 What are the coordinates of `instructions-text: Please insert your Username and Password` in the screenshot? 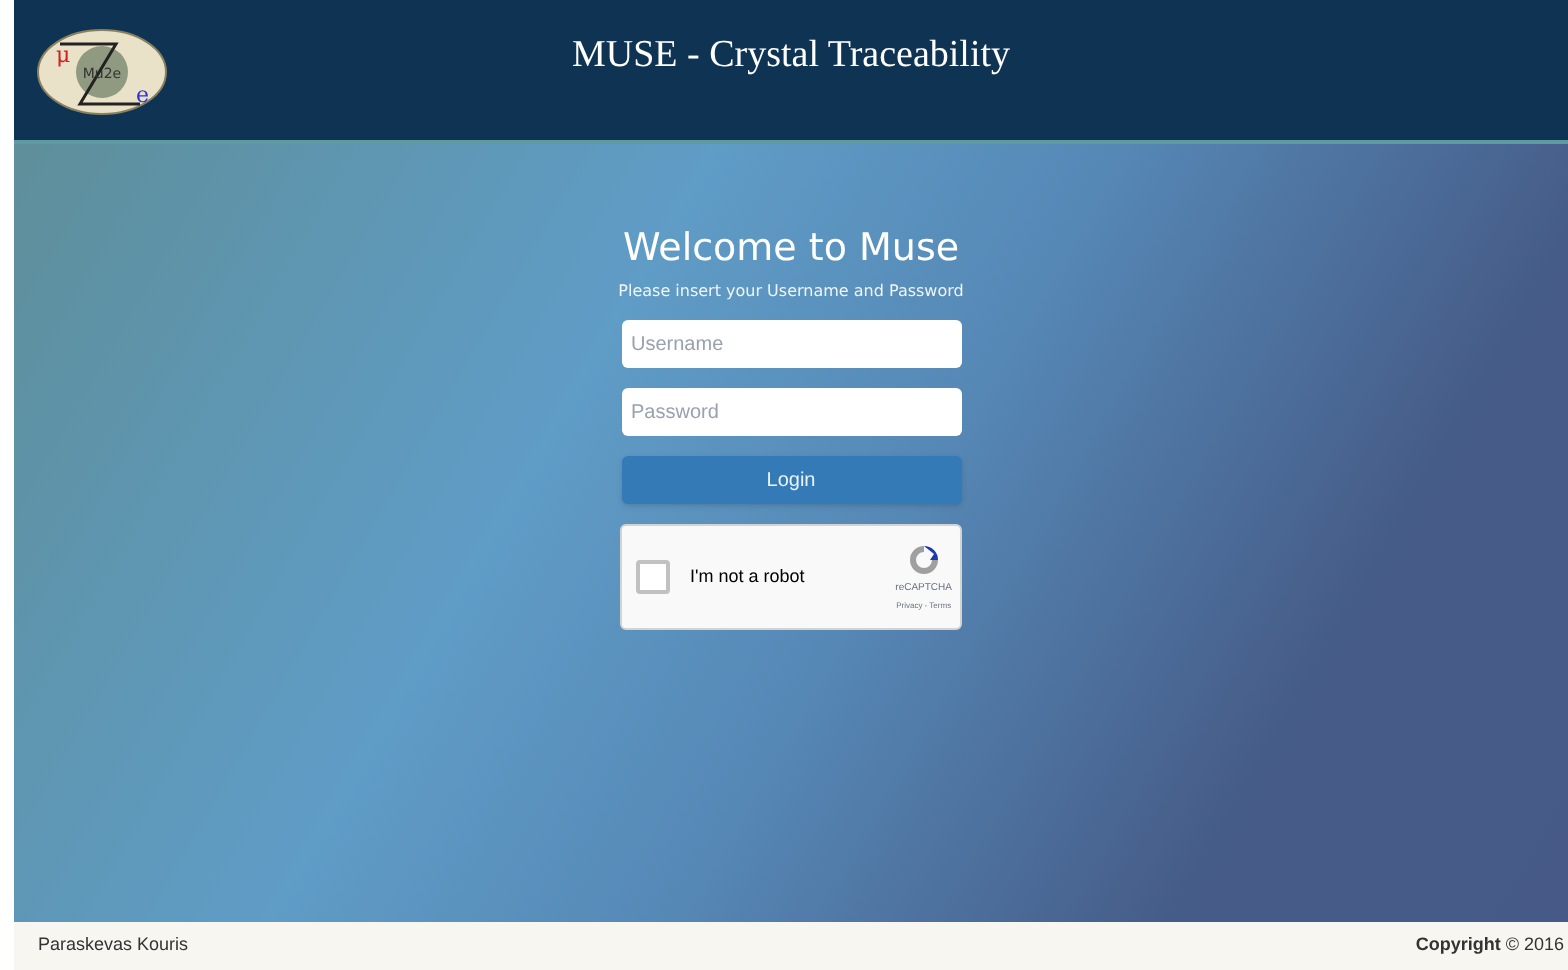 It's located at (791, 292).